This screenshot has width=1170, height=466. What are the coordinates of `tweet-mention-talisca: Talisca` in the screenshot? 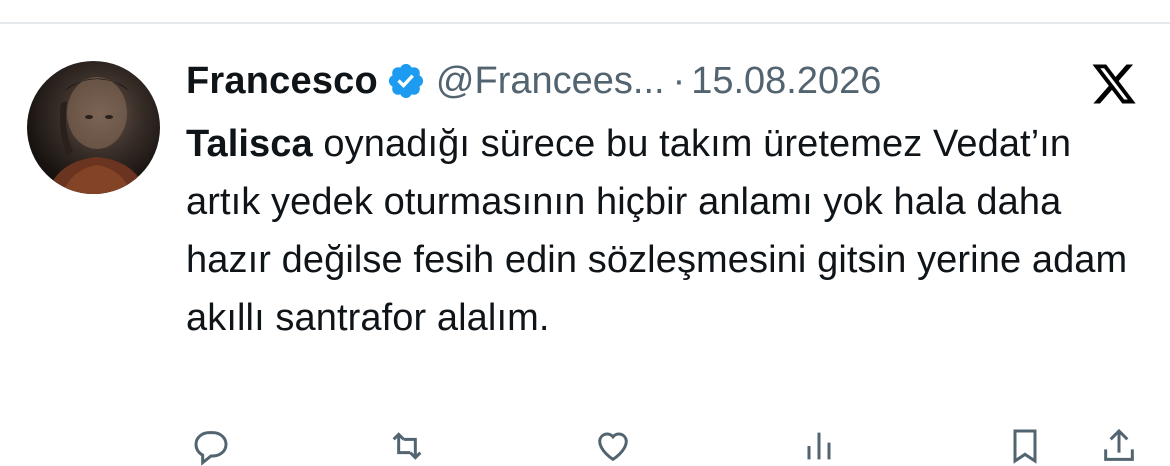 It's located at (249, 144).